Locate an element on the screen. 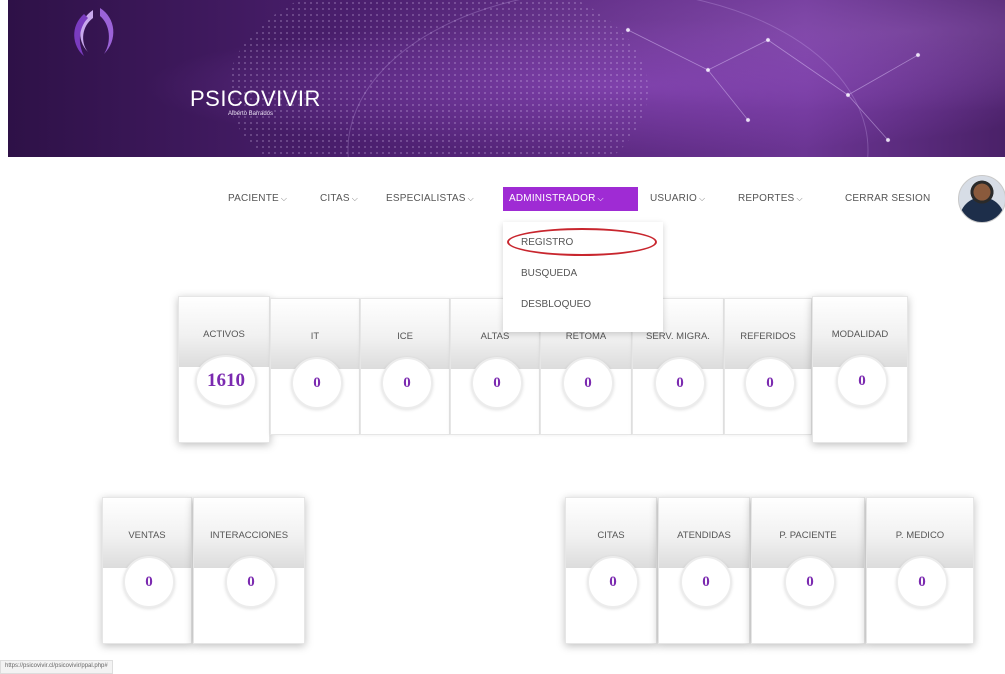 The height and width of the screenshot is (674, 1005). stat-label: P. MEDICO is located at coordinates (920, 535).